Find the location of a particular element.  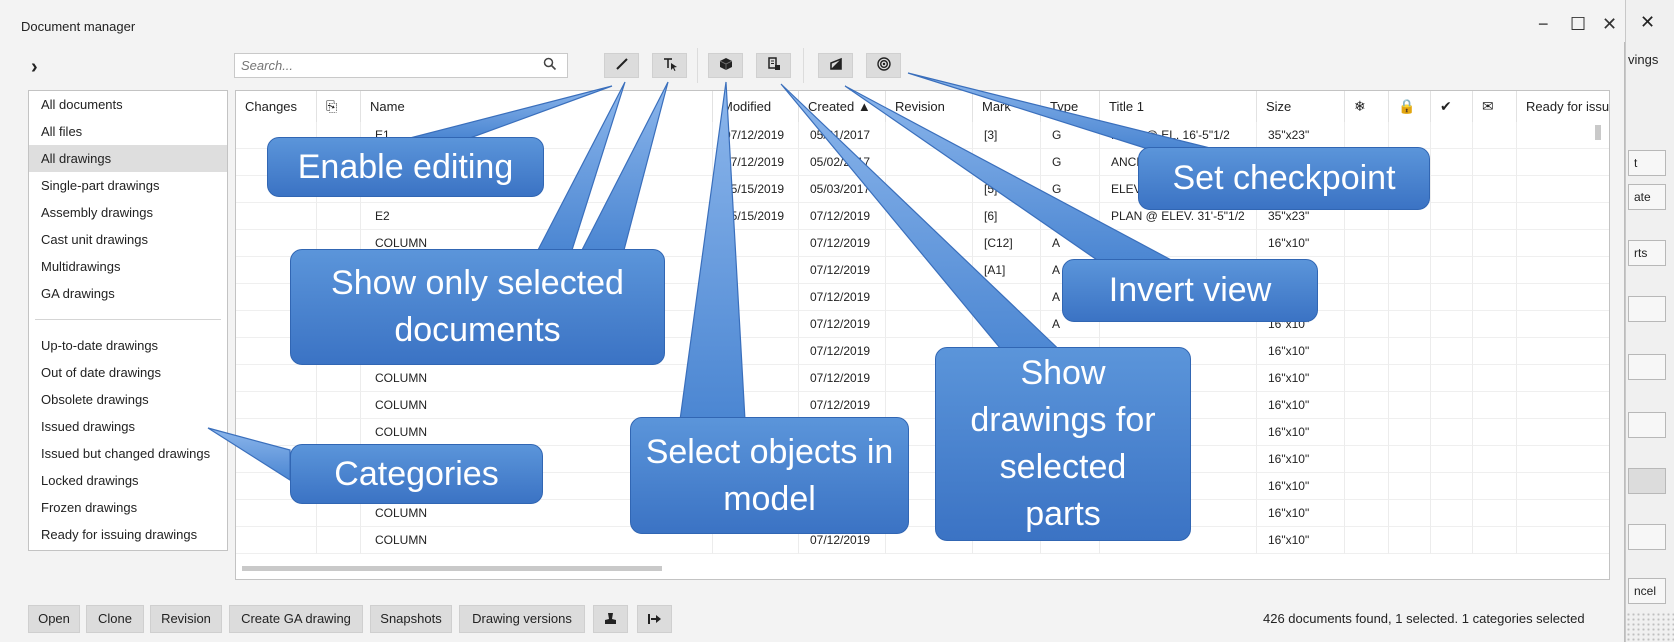

column-header: Name is located at coordinates (537, 106).